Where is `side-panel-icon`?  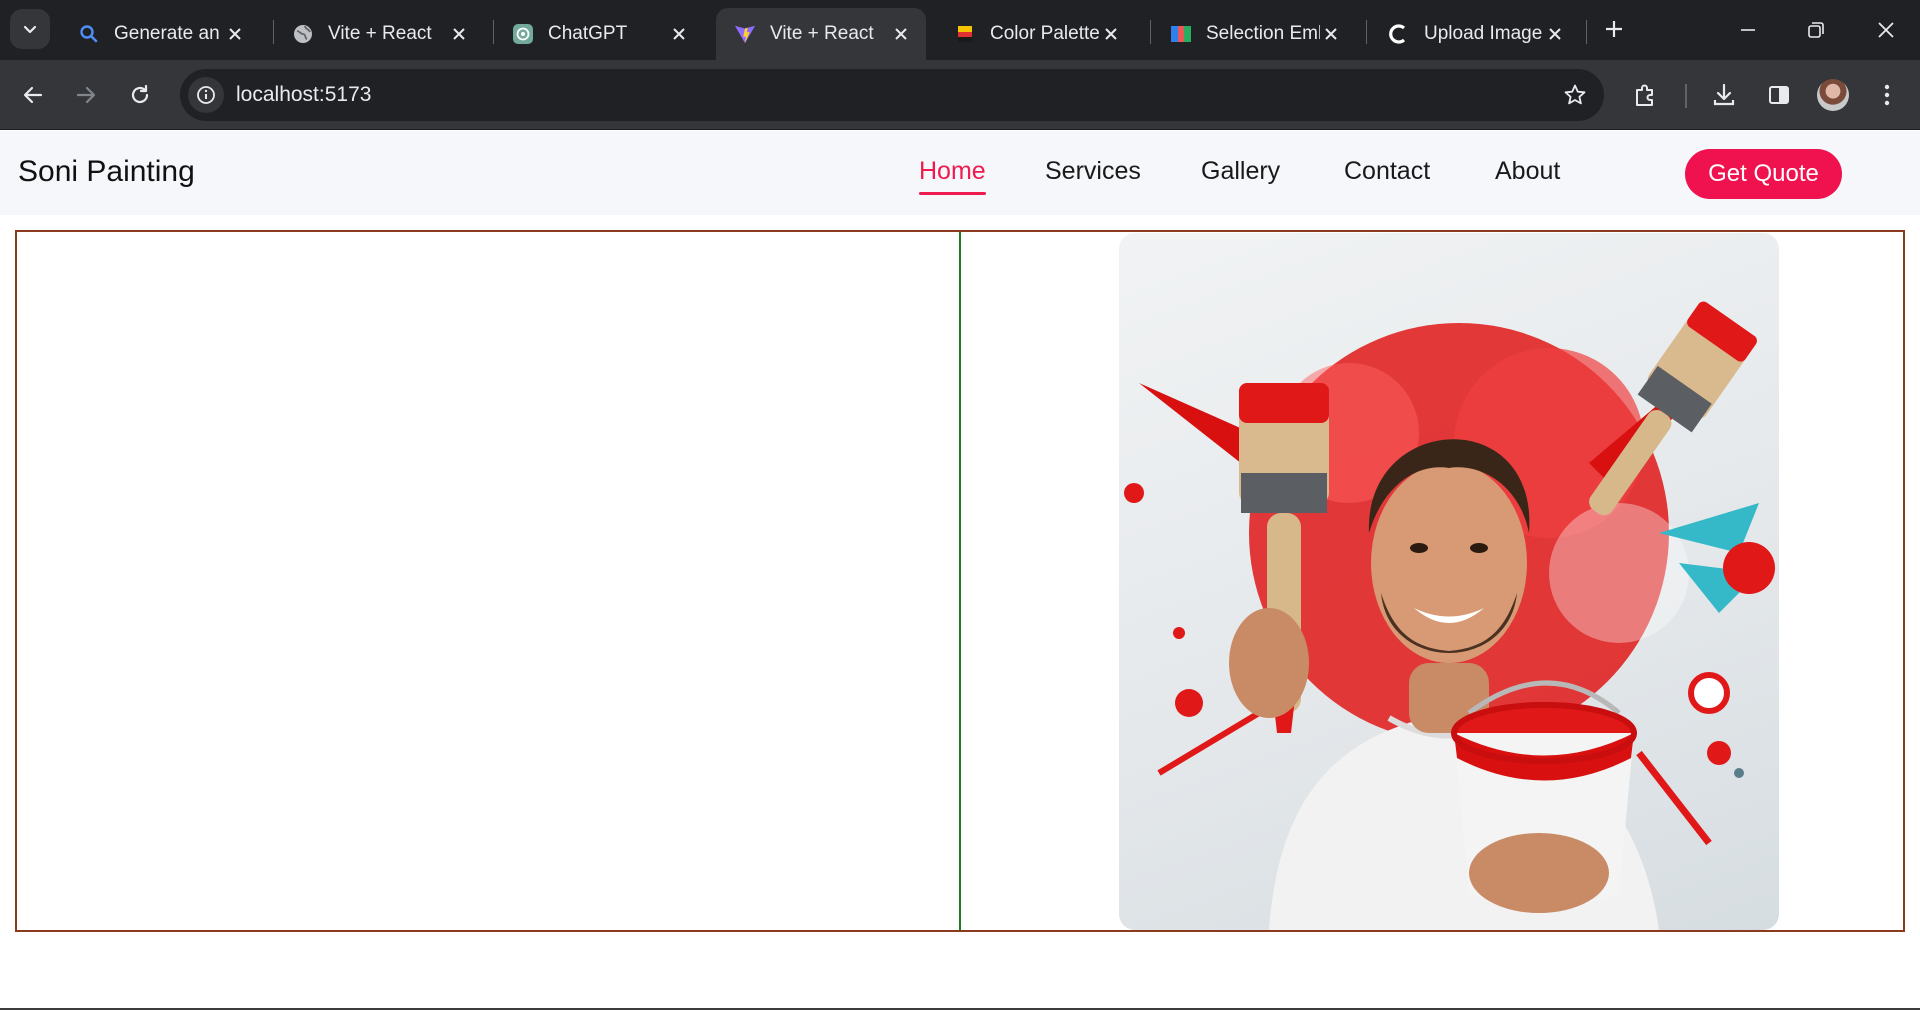
side-panel-icon is located at coordinates (1779, 95).